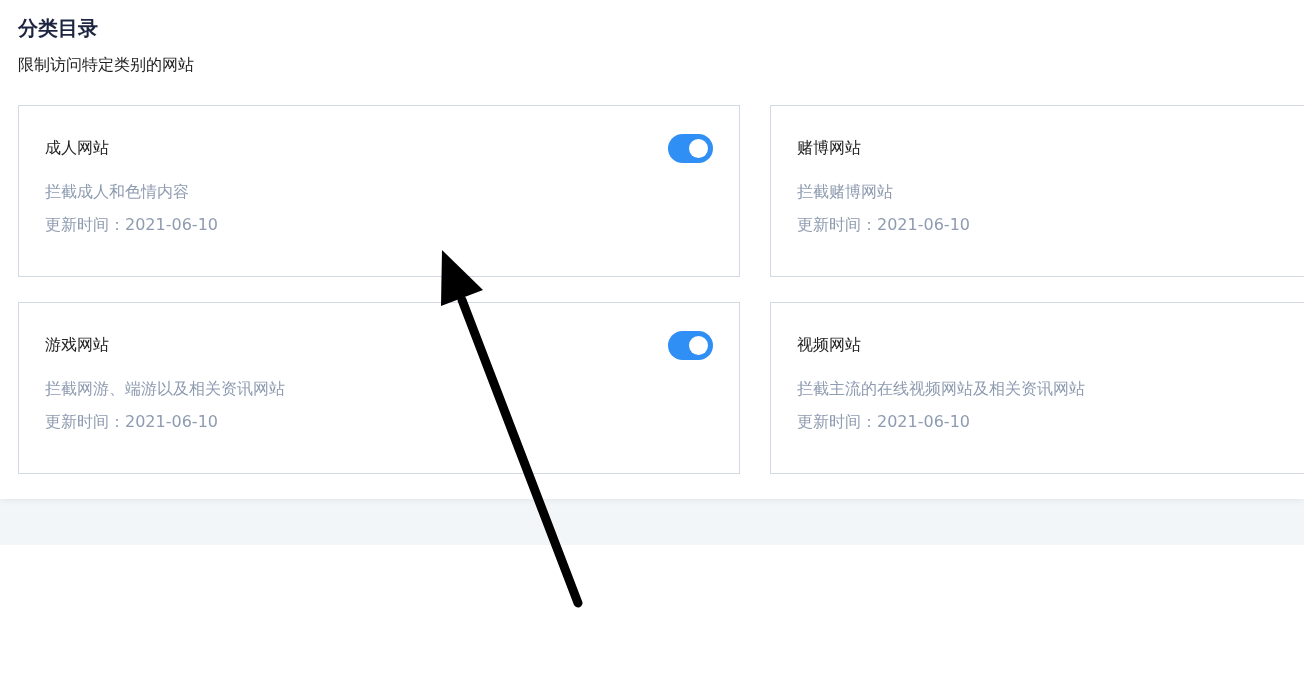  Describe the element at coordinates (106, 65) in the screenshot. I see `section-subtitle: 限制访问特定类别的网站` at that location.